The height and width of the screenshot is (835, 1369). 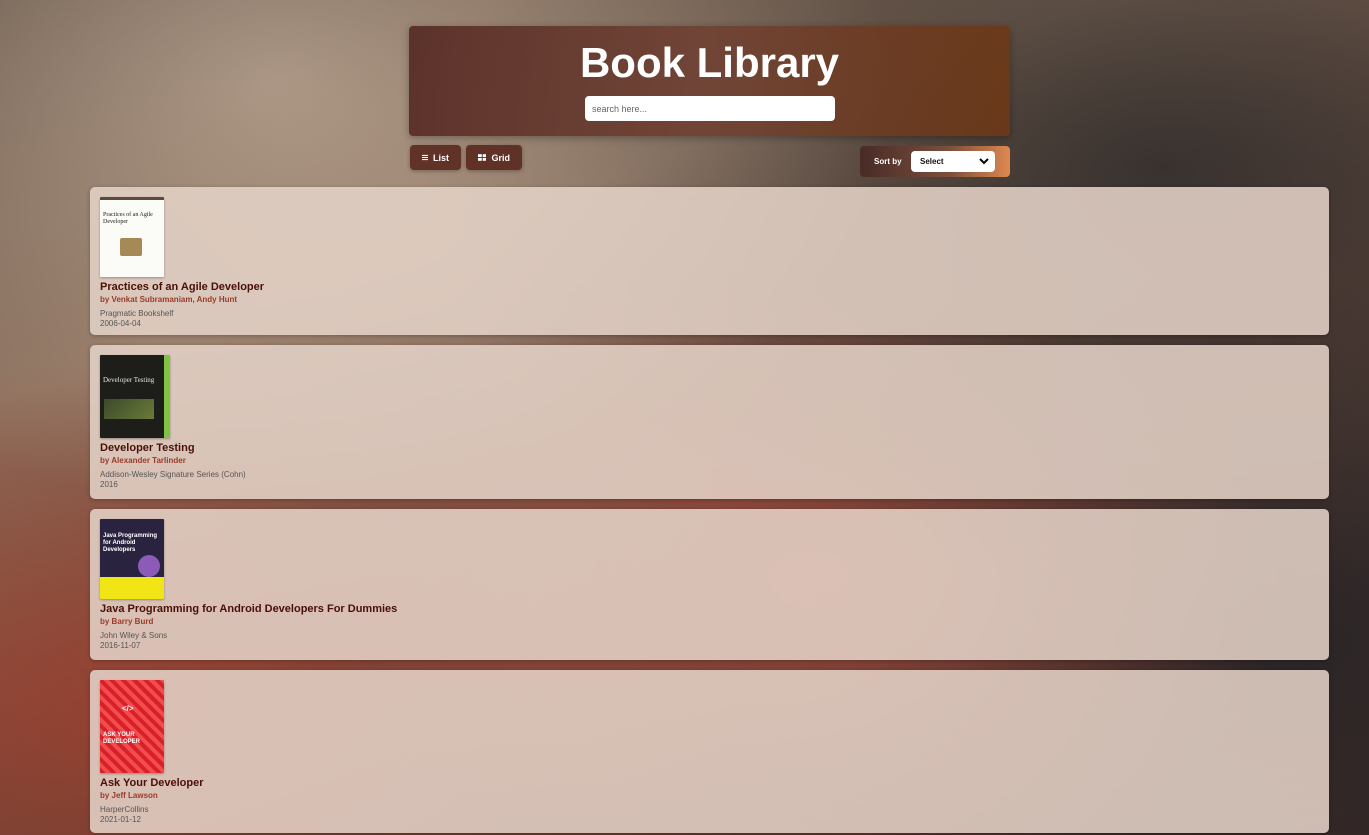 What do you see at coordinates (132, 237) in the screenshot?
I see `book-cover-image: Practices of an Agile Developer` at bounding box center [132, 237].